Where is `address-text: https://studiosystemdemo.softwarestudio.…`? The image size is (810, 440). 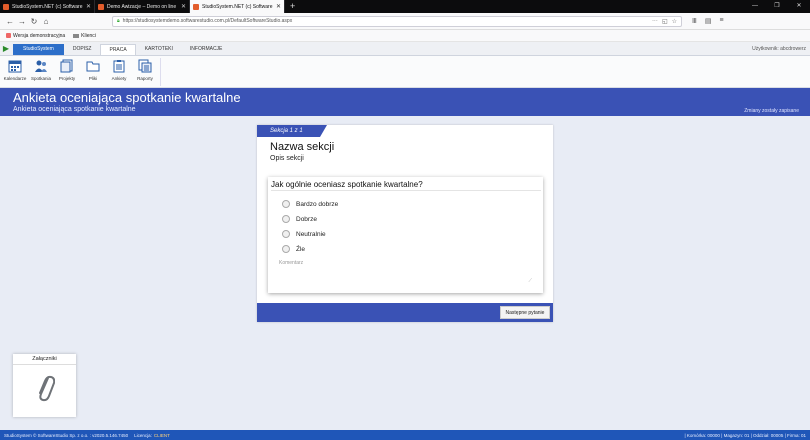
address-text: https://studiosystemdemo.softwarestudio.… is located at coordinates (207, 21).